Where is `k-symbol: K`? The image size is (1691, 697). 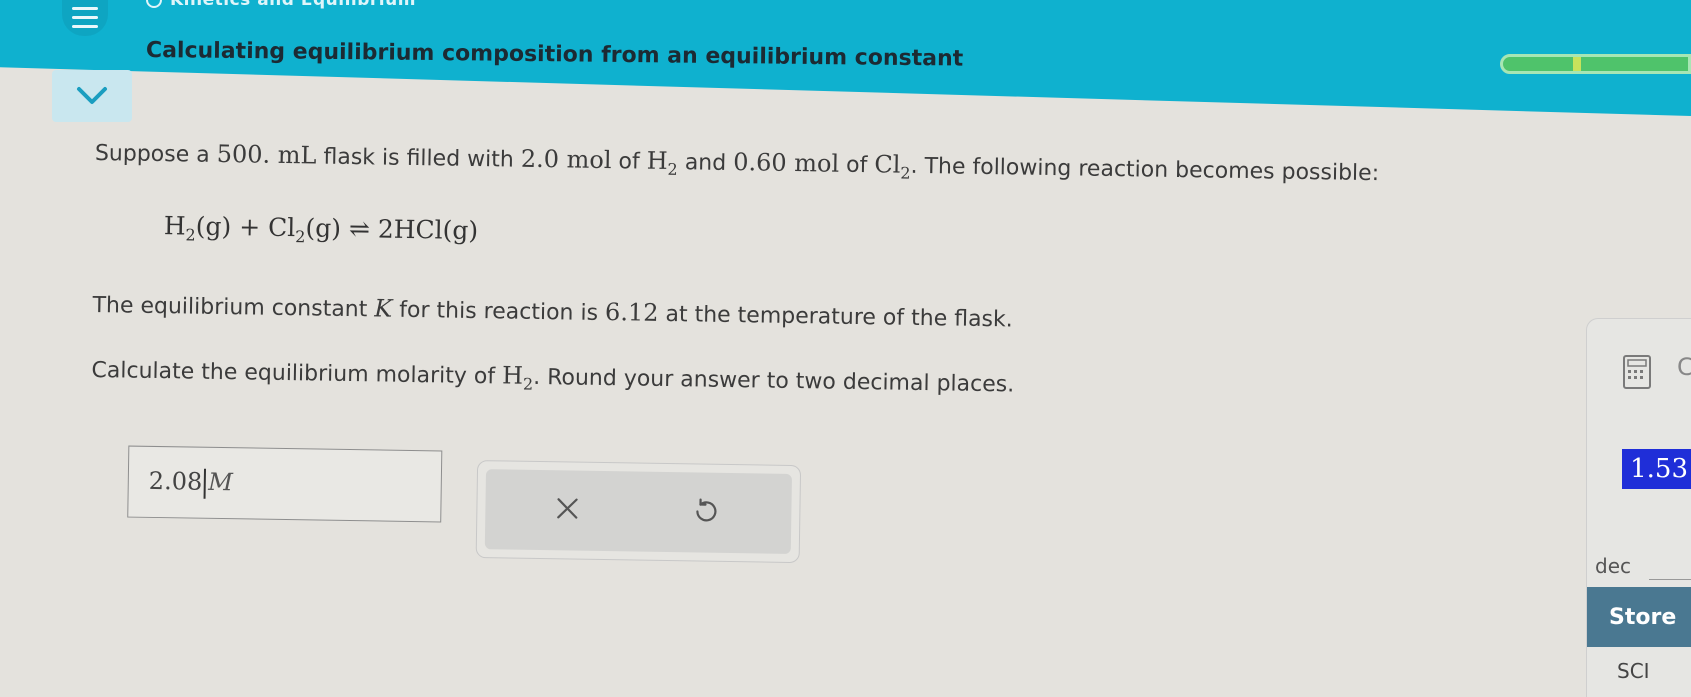 k-symbol: K is located at coordinates (383, 308).